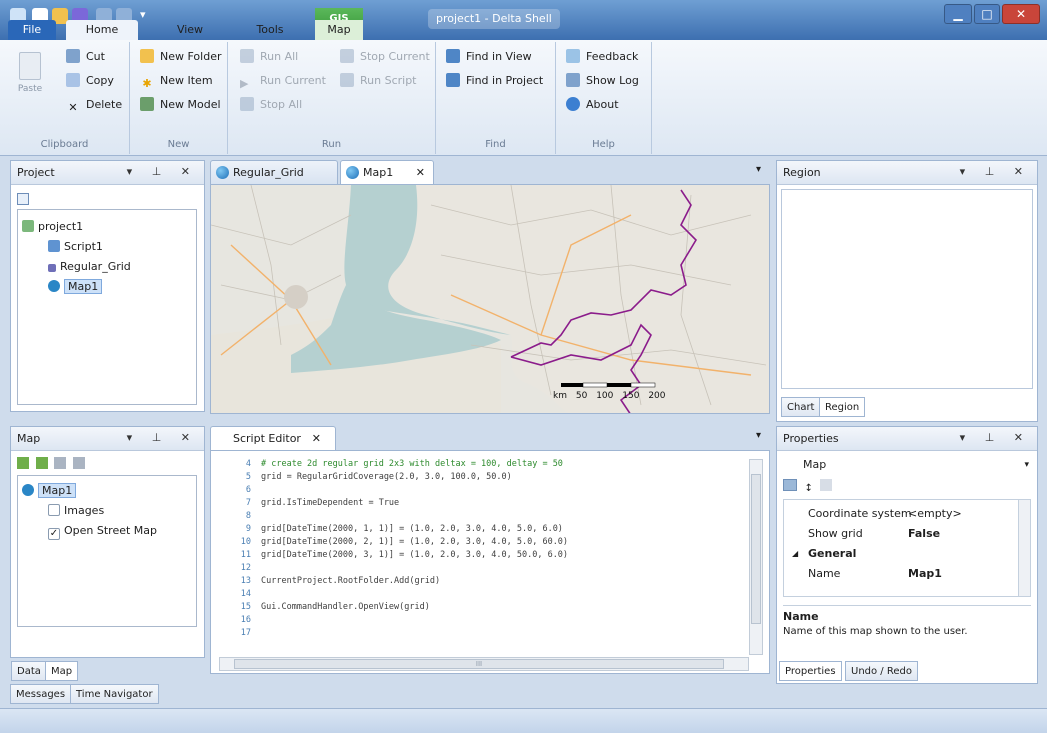 Image resolution: width=1047 pixels, height=733 pixels. What do you see at coordinates (32, 30) in the screenshot?
I see `tab-file: File` at bounding box center [32, 30].